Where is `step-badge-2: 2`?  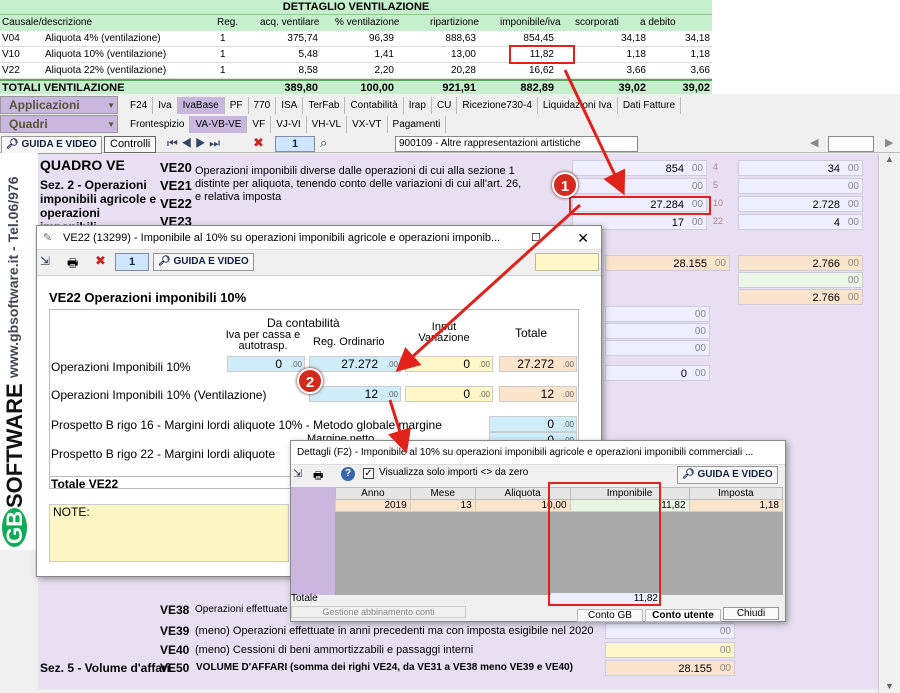
step-badge-2: 2 is located at coordinates (310, 381).